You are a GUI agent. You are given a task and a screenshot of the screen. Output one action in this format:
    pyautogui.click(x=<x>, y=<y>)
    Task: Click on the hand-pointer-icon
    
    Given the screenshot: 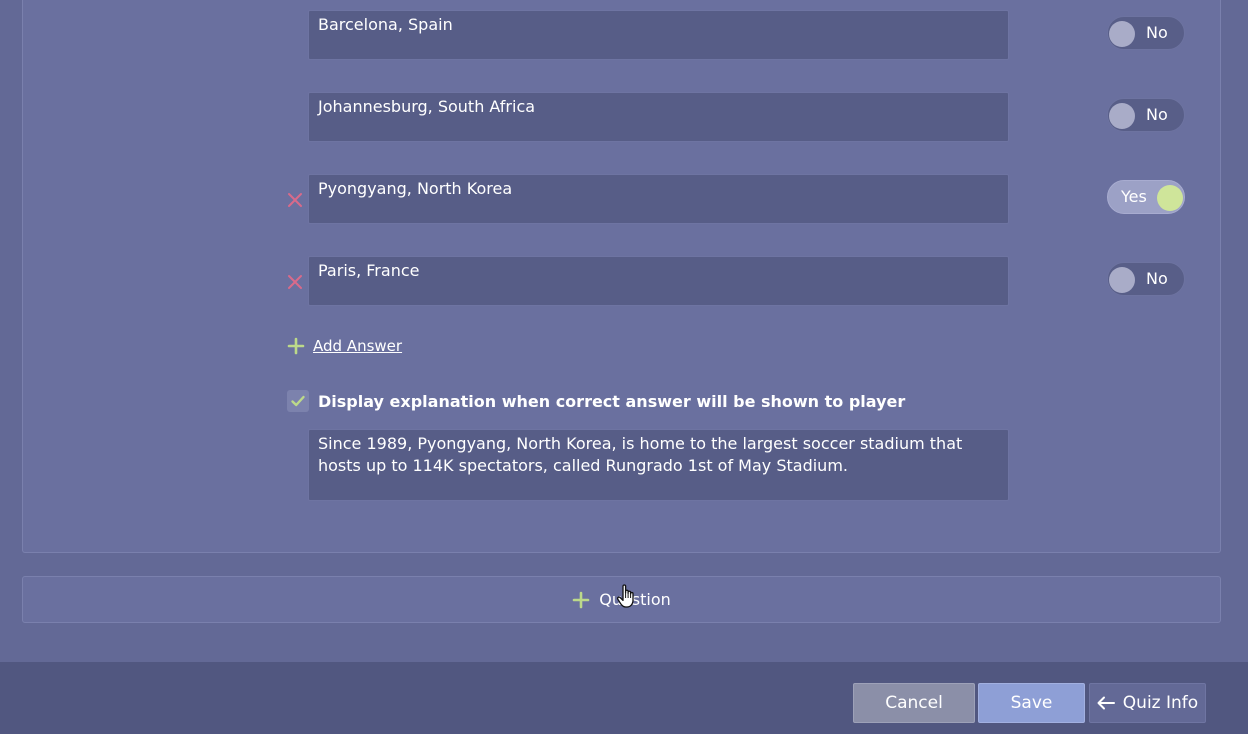 What is the action you would take?
    pyautogui.click(x=625, y=596)
    